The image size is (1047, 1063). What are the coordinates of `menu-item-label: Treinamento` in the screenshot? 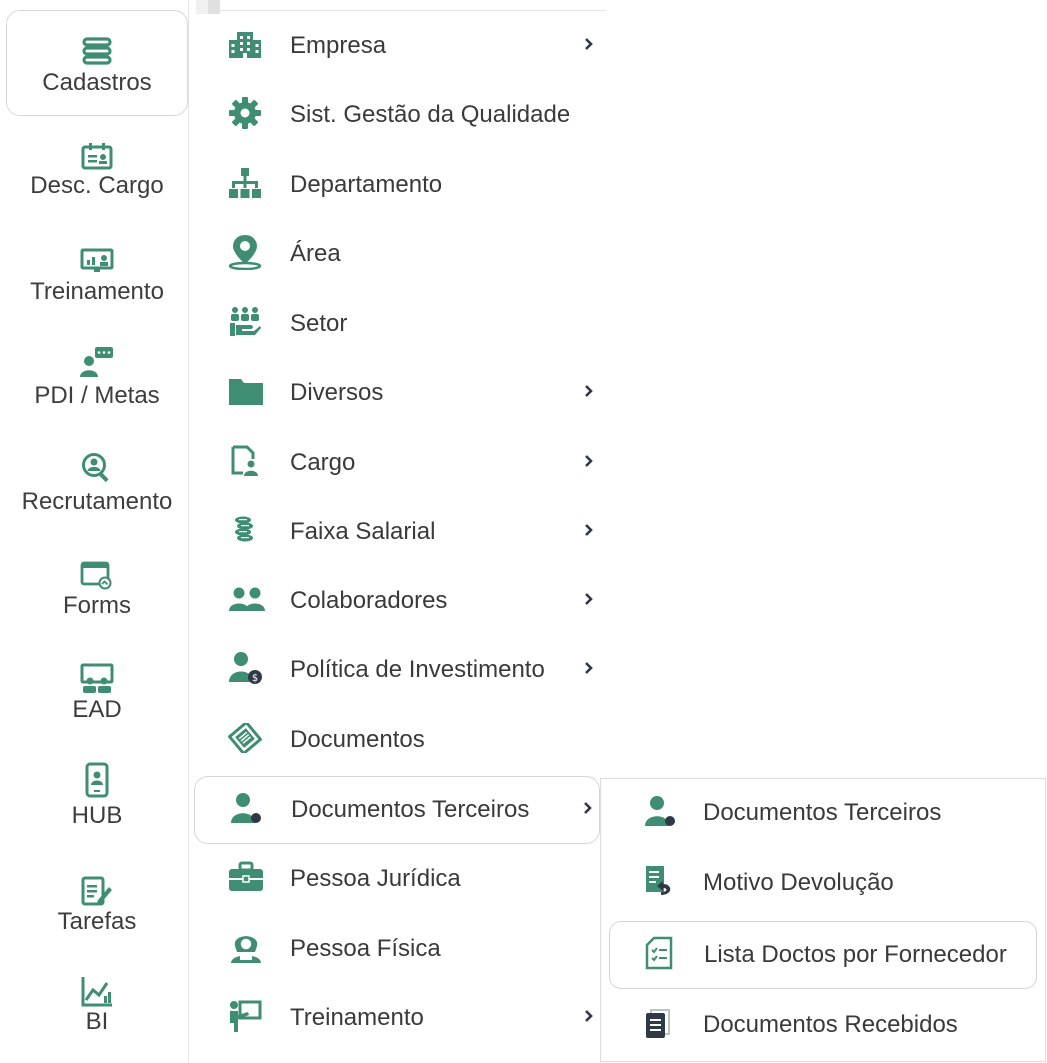 It's located at (357, 1017).